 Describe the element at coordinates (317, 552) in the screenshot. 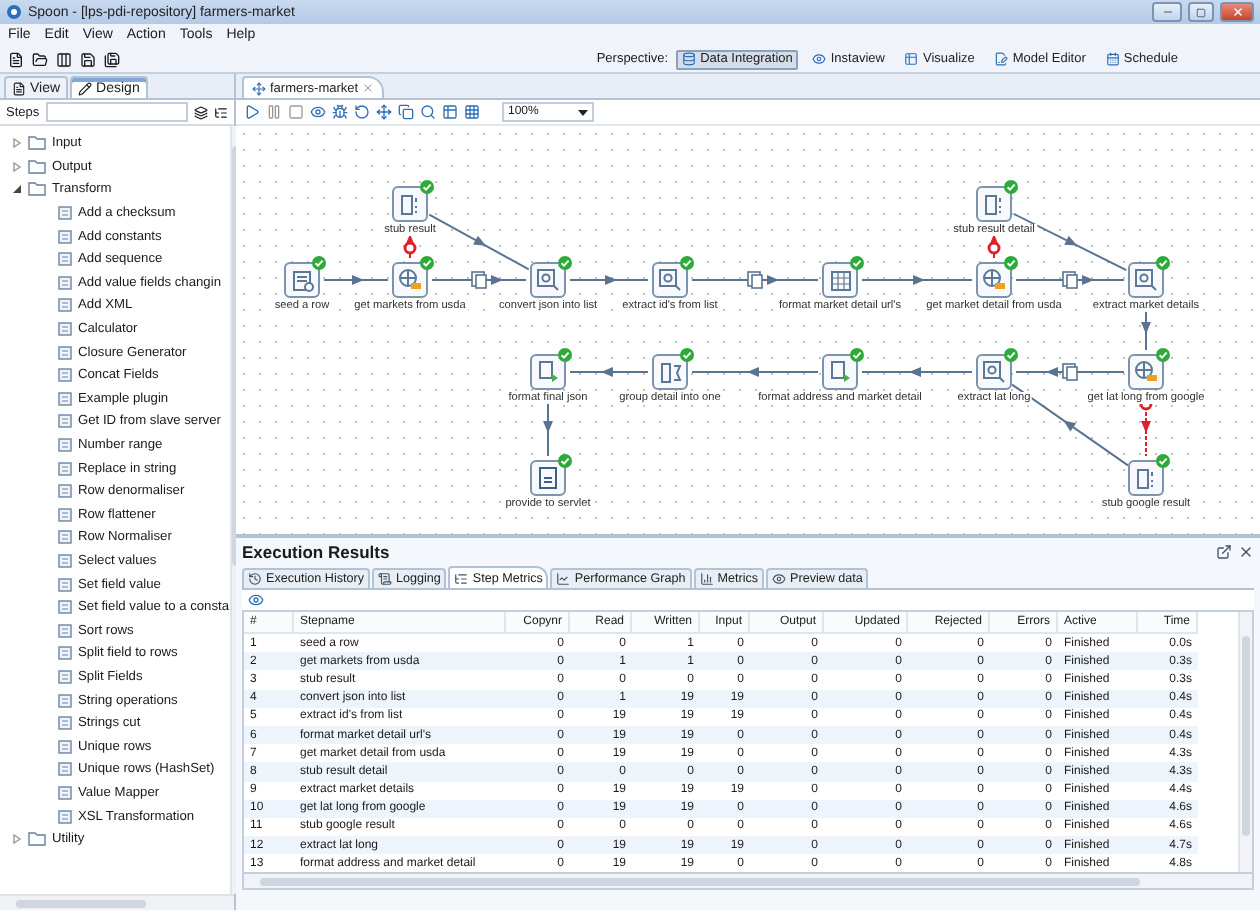

I see `panel-title: Execution Results` at that location.